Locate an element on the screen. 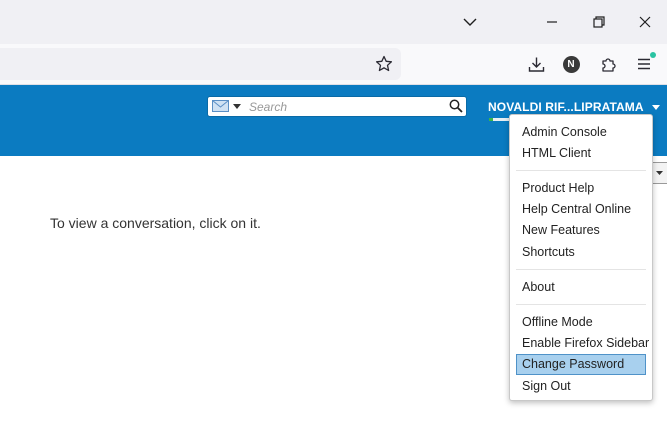 Image resolution: width=667 pixels, height=436 pixels. downloads-button is located at coordinates (536, 64).